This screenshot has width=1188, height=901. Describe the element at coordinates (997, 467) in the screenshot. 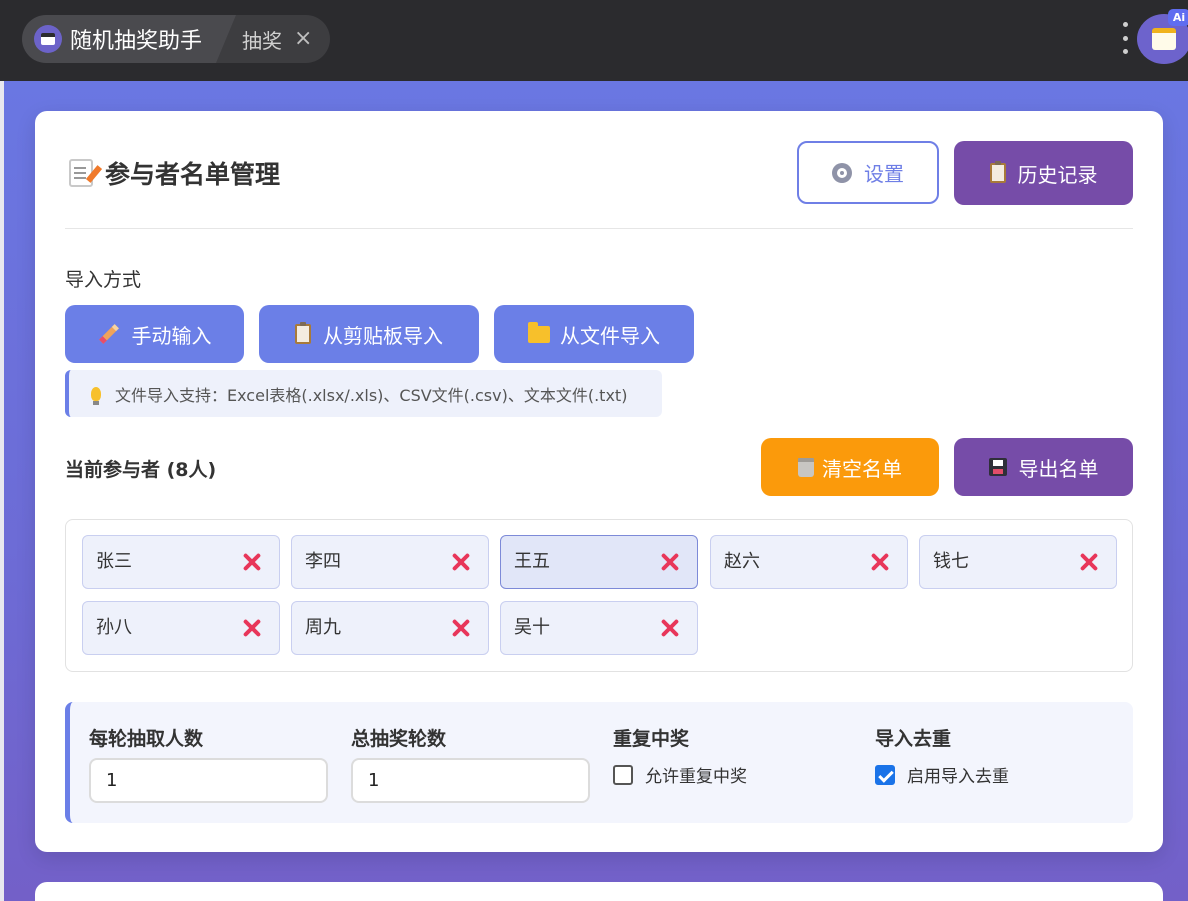

I see `floppy-disk-icon` at that location.